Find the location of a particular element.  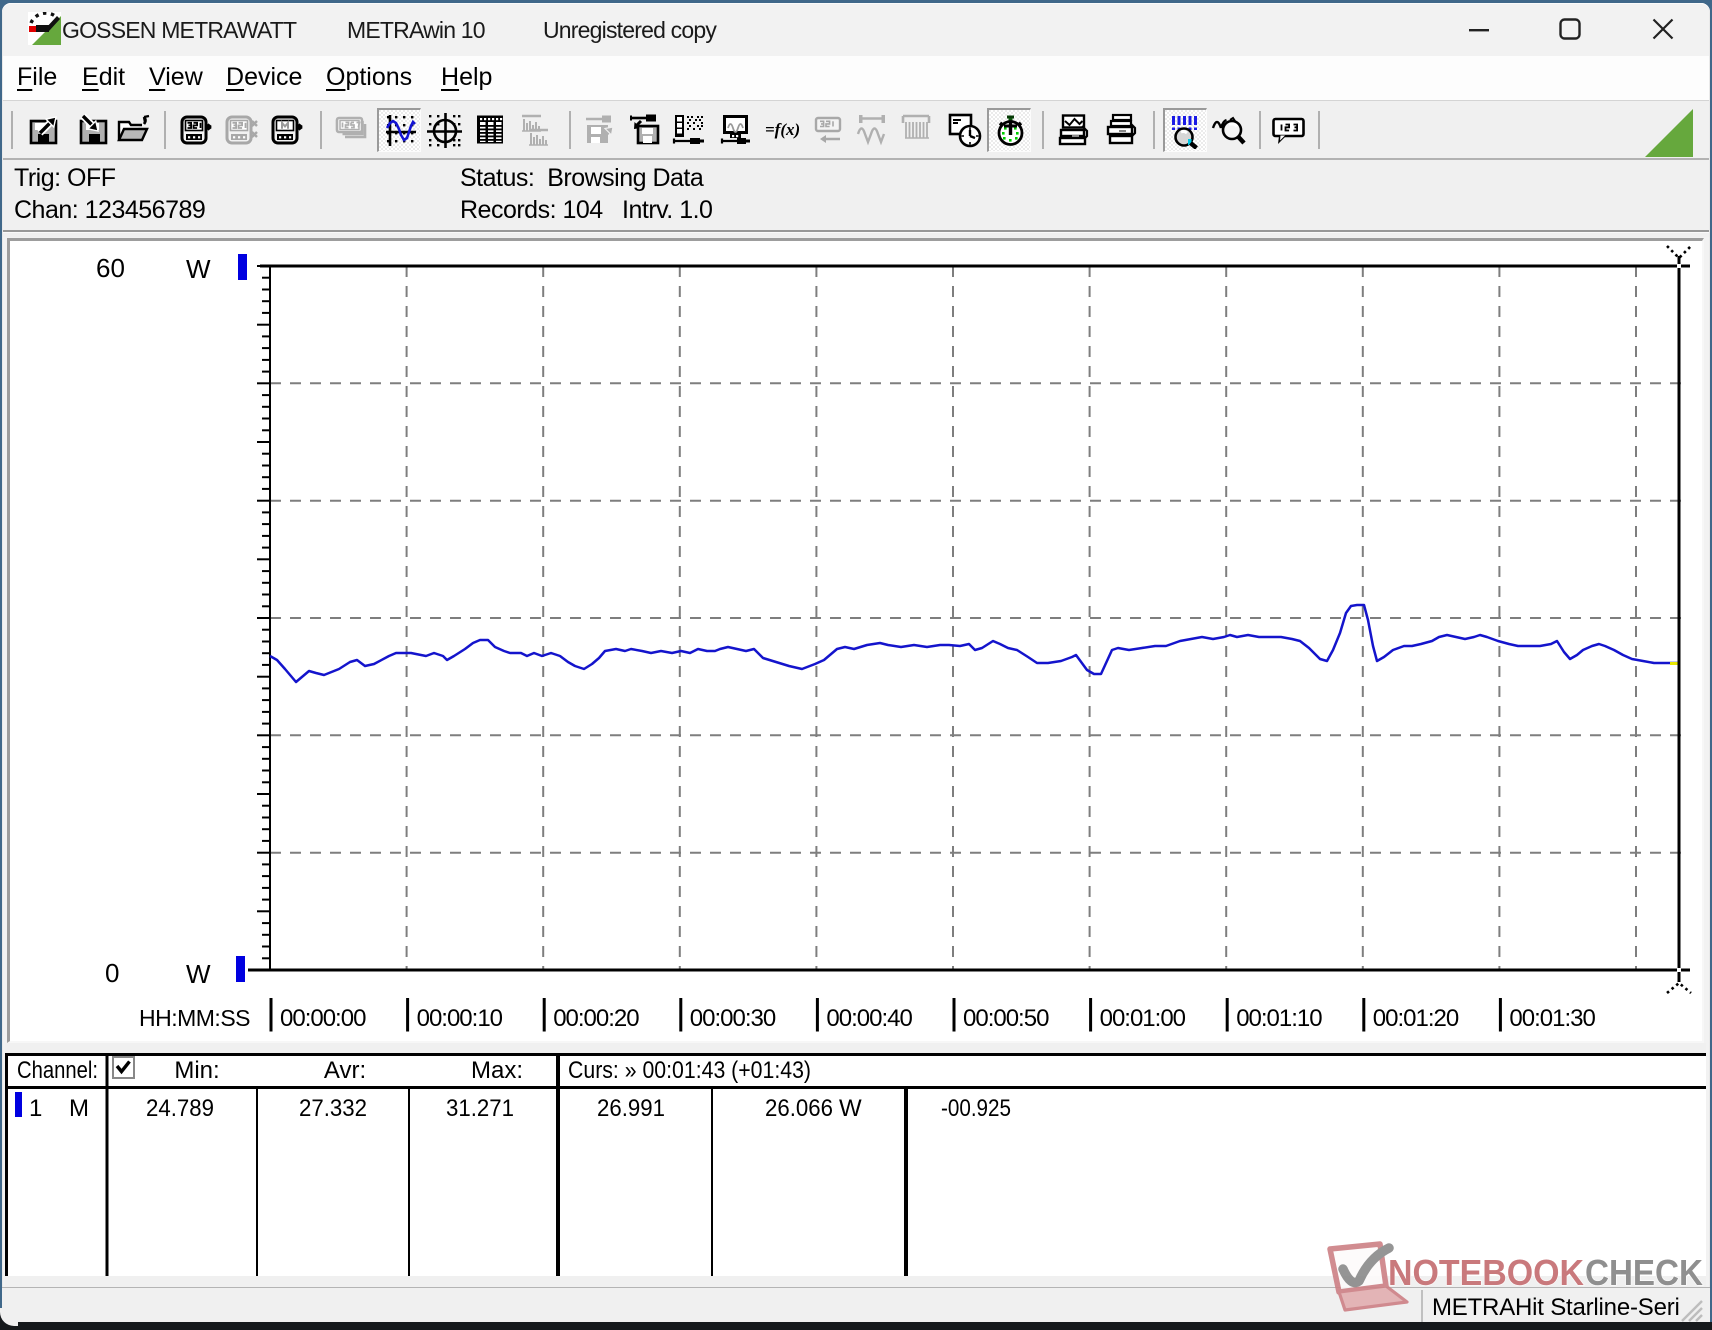

svg-text: 00:00:50 is located at coordinates (1006, 1018).